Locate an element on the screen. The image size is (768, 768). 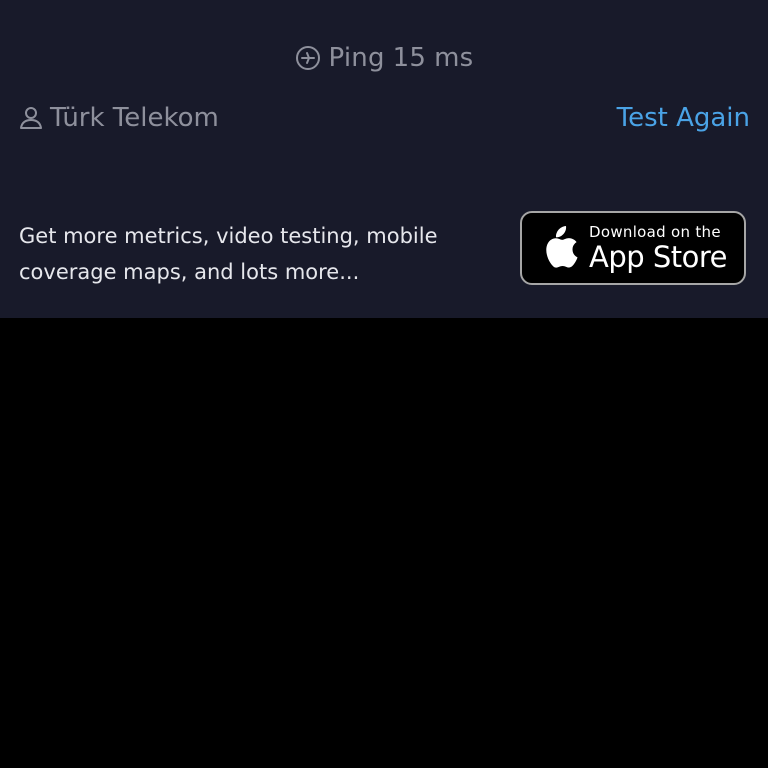
app-store-label: Download on the App Store is located at coordinates (658, 248).